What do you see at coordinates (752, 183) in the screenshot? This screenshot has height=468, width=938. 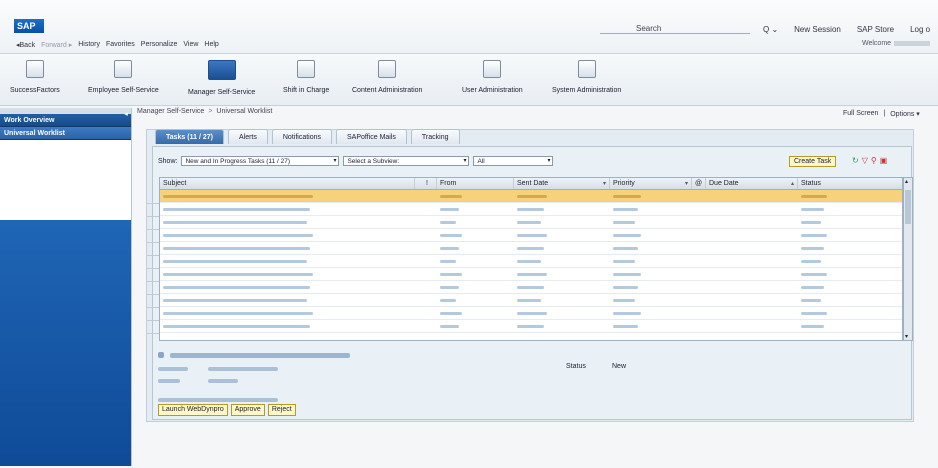 I see `column-due-date: Due Date ▴` at bounding box center [752, 183].